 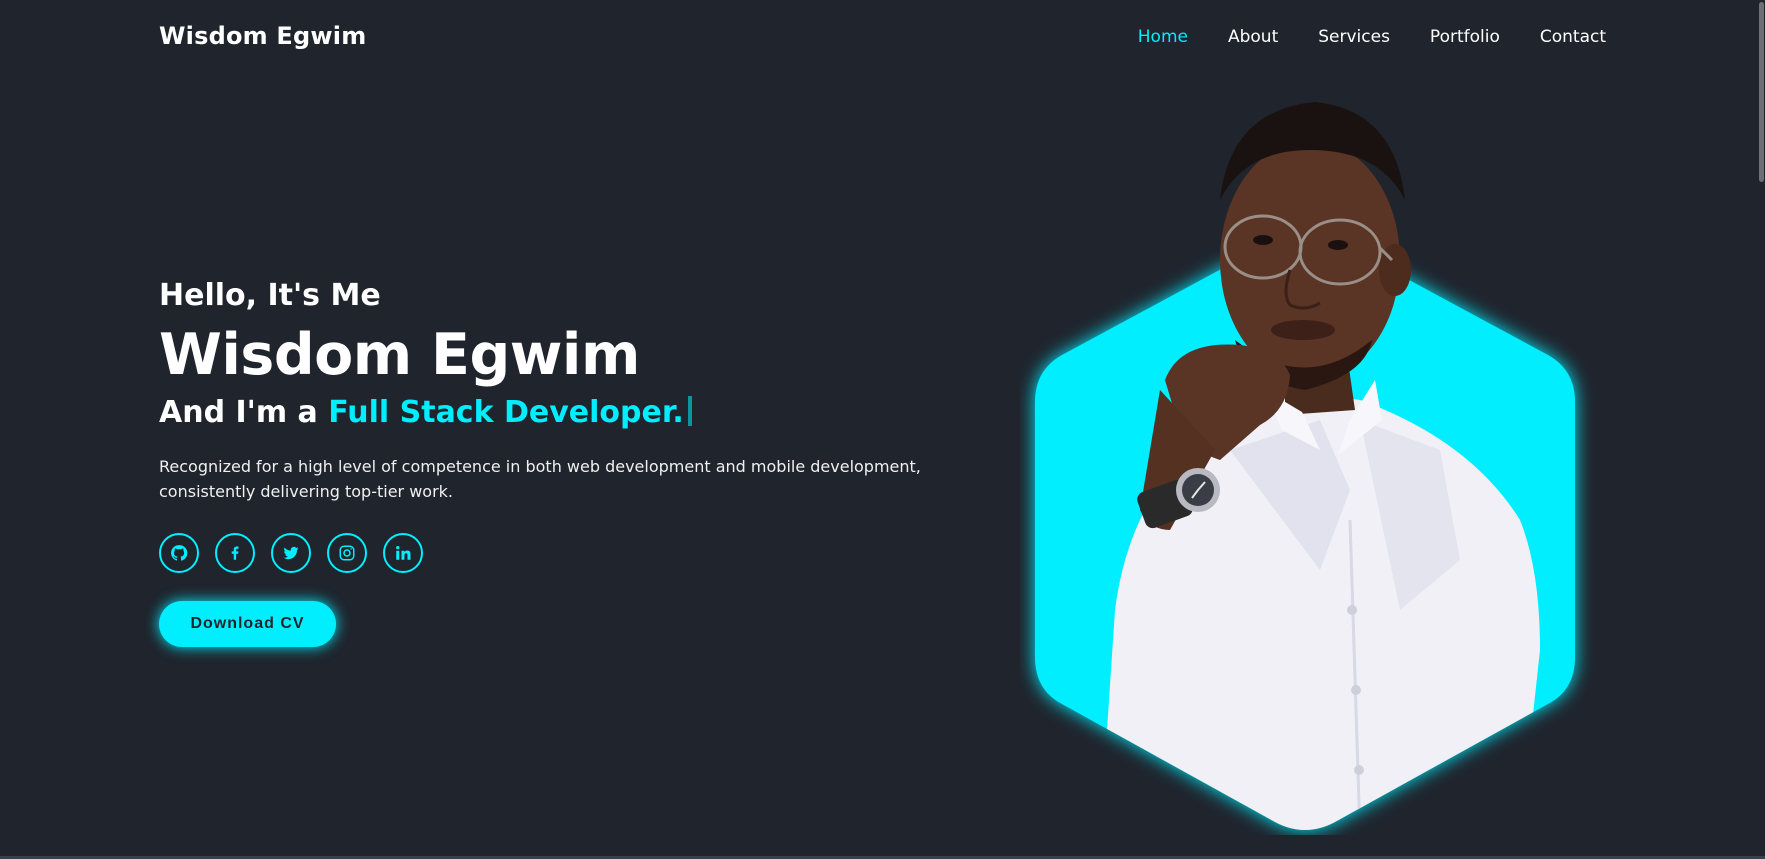 What do you see at coordinates (399, 355) in the screenshot?
I see `hero-name: Wisdom Egwim` at bounding box center [399, 355].